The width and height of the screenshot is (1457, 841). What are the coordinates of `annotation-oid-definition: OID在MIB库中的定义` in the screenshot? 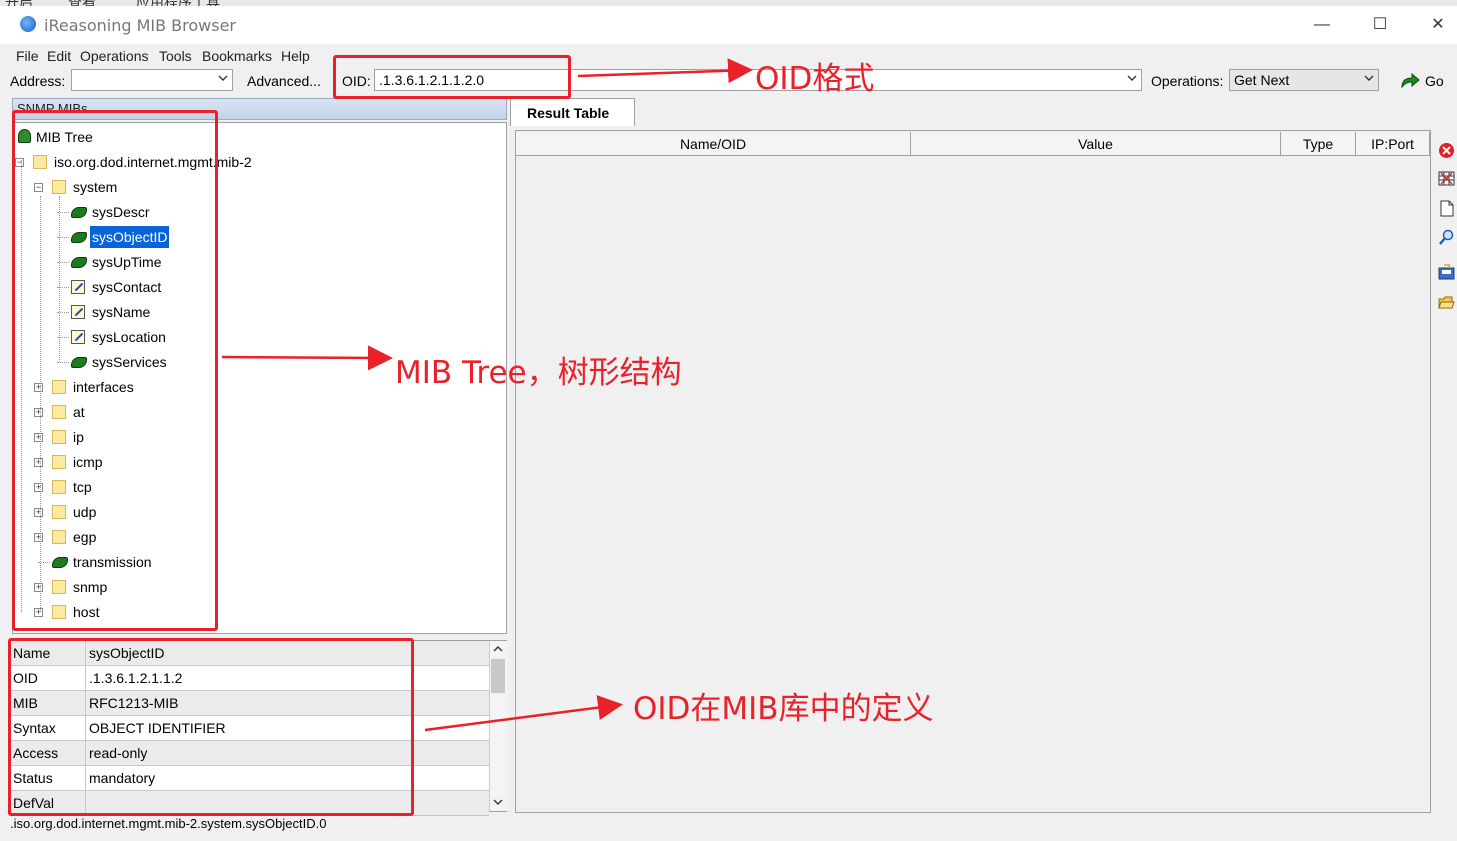 It's located at (783, 709).